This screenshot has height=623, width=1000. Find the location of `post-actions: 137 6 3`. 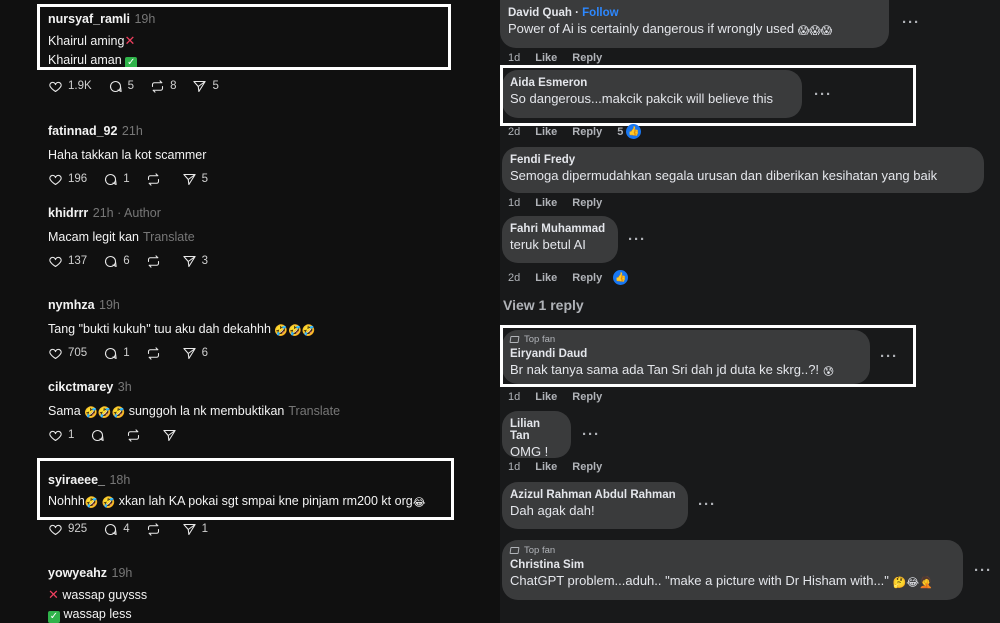

post-actions: 137 6 3 is located at coordinates (136, 261).